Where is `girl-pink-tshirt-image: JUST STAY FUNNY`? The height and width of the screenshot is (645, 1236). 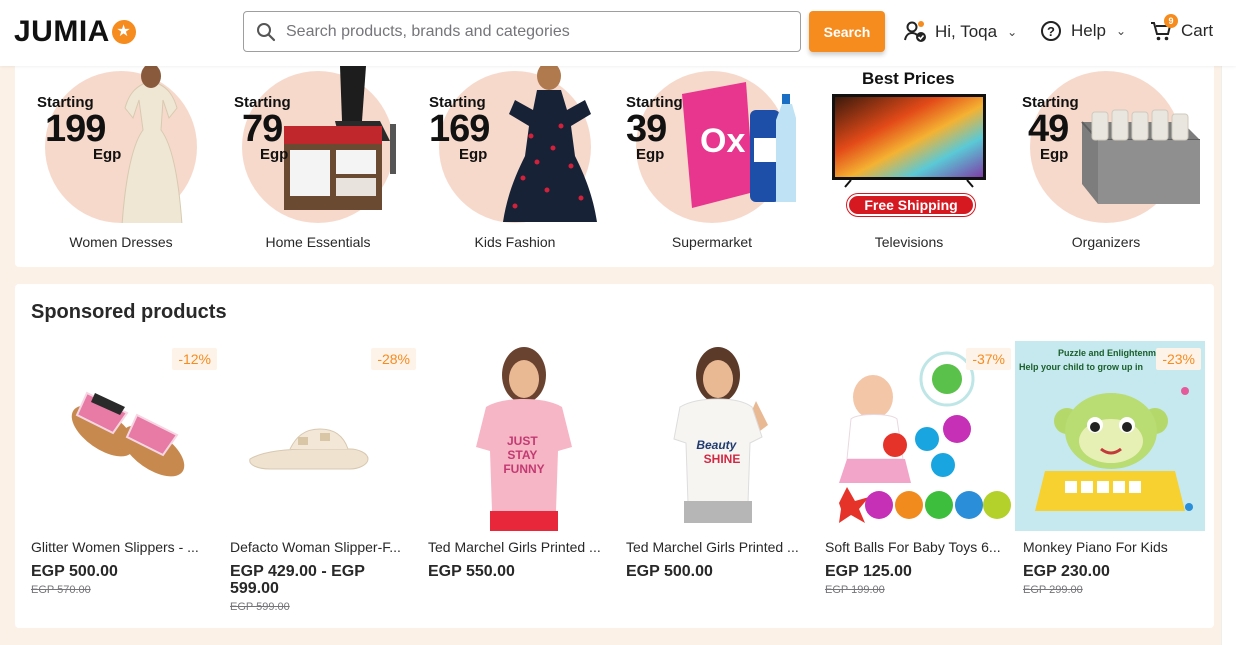
girl-pink-tshirt-image: JUST STAY FUNNY is located at coordinates (524, 439).